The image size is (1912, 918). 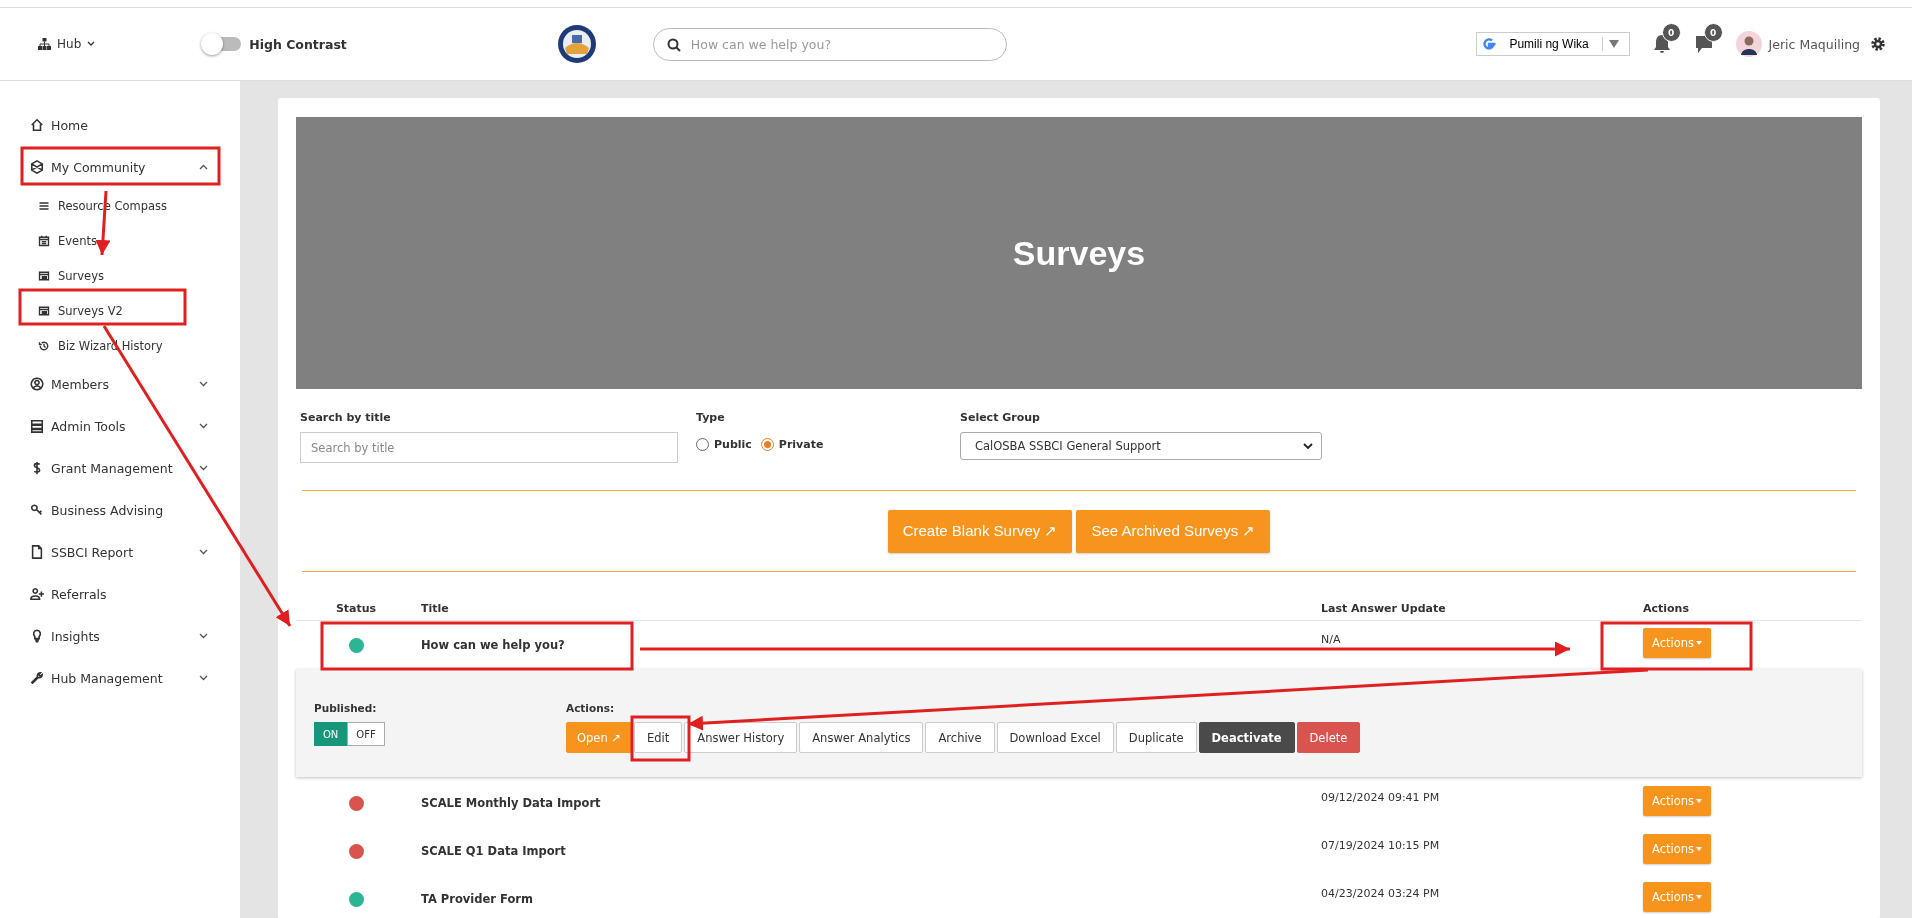 I want to click on language-dropdown: Pumili ng Wika, so click(x=1552, y=44).